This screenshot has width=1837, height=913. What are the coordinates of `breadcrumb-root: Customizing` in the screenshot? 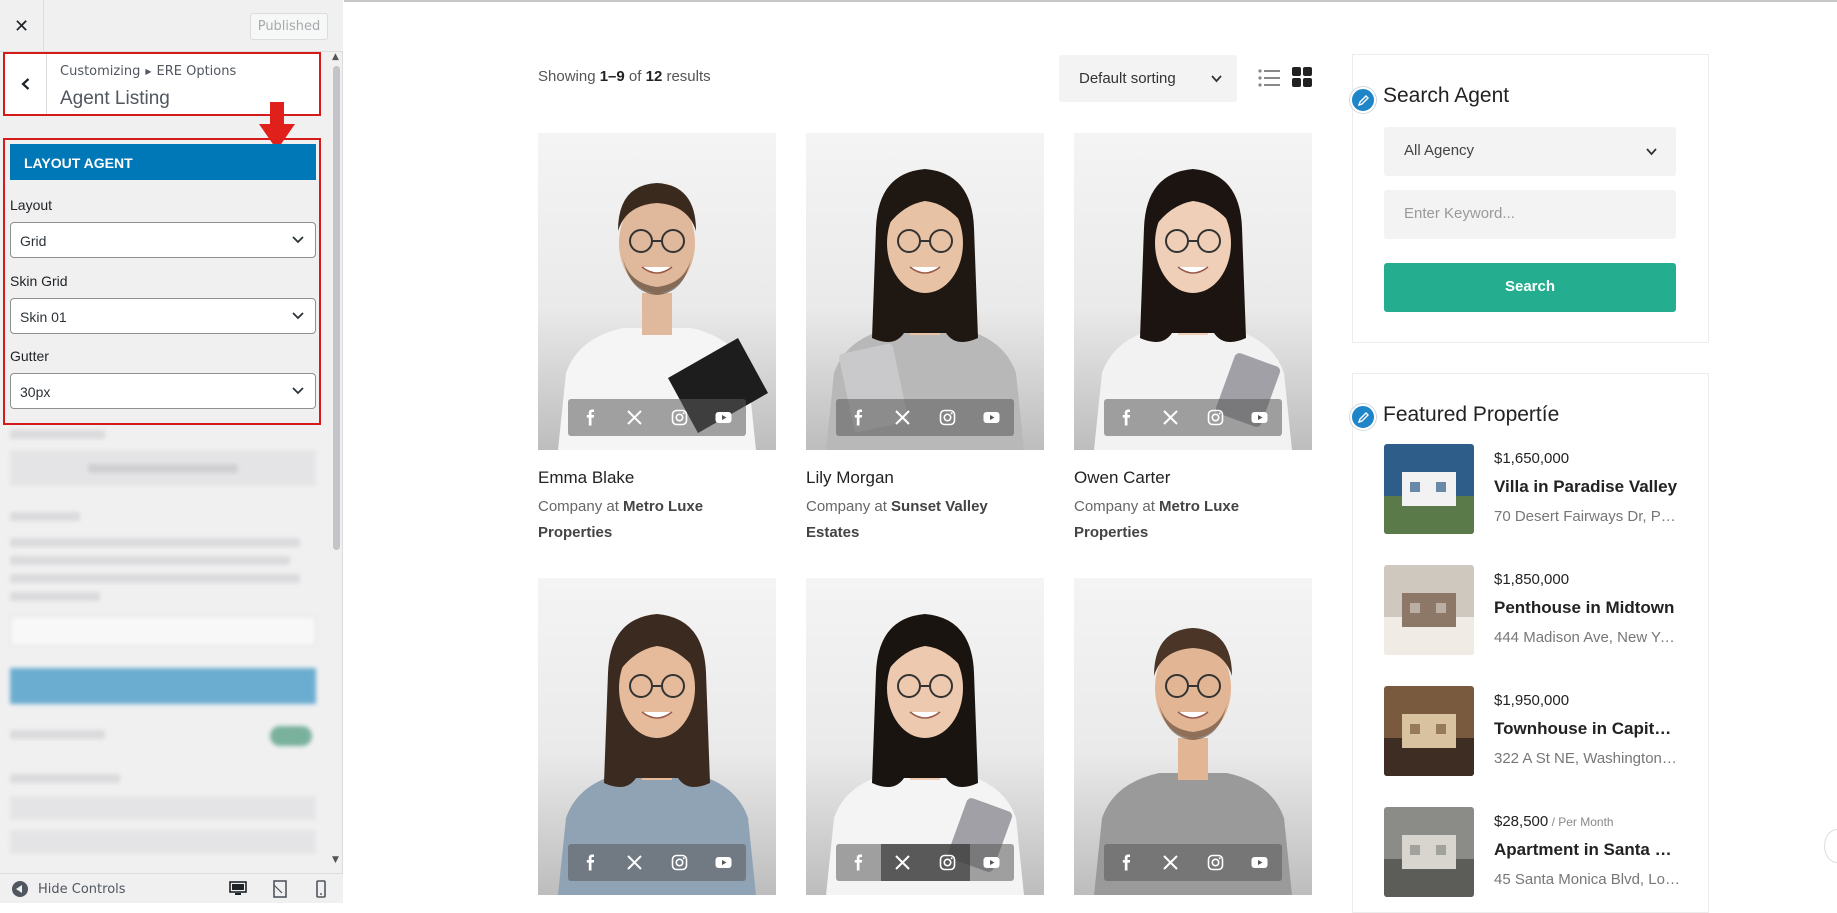 It's located at (100, 71).